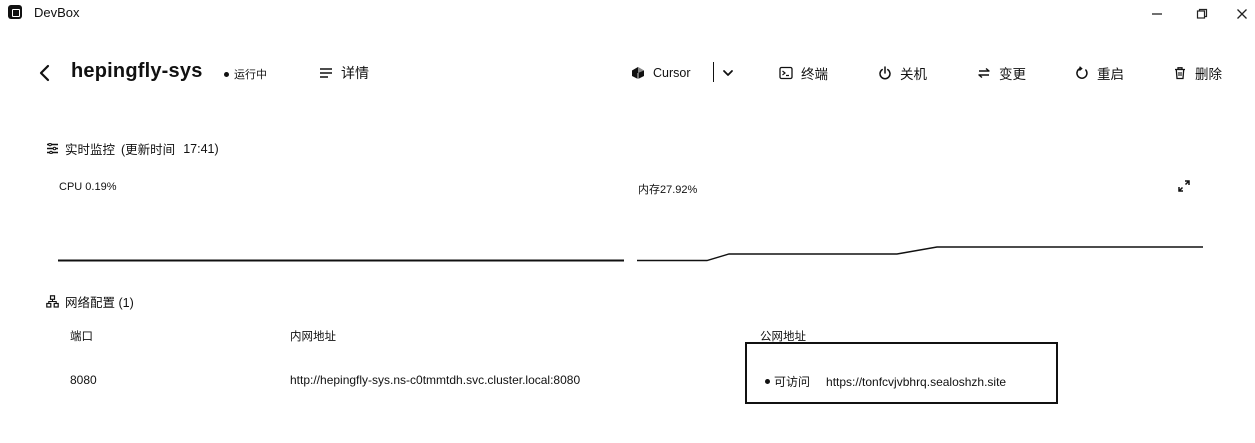 This screenshot has height=443, width=1255. I want to click on app-logo-icon, so click(15, 12).